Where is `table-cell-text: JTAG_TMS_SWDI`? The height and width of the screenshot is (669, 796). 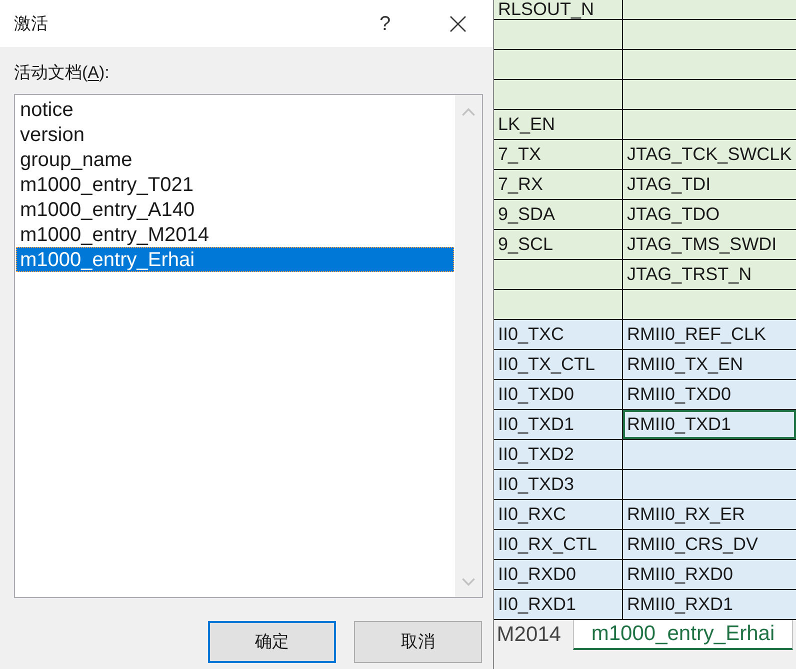 table-cell-text: JTAG_TMS_SWDI is located at coordinates (702, 244).